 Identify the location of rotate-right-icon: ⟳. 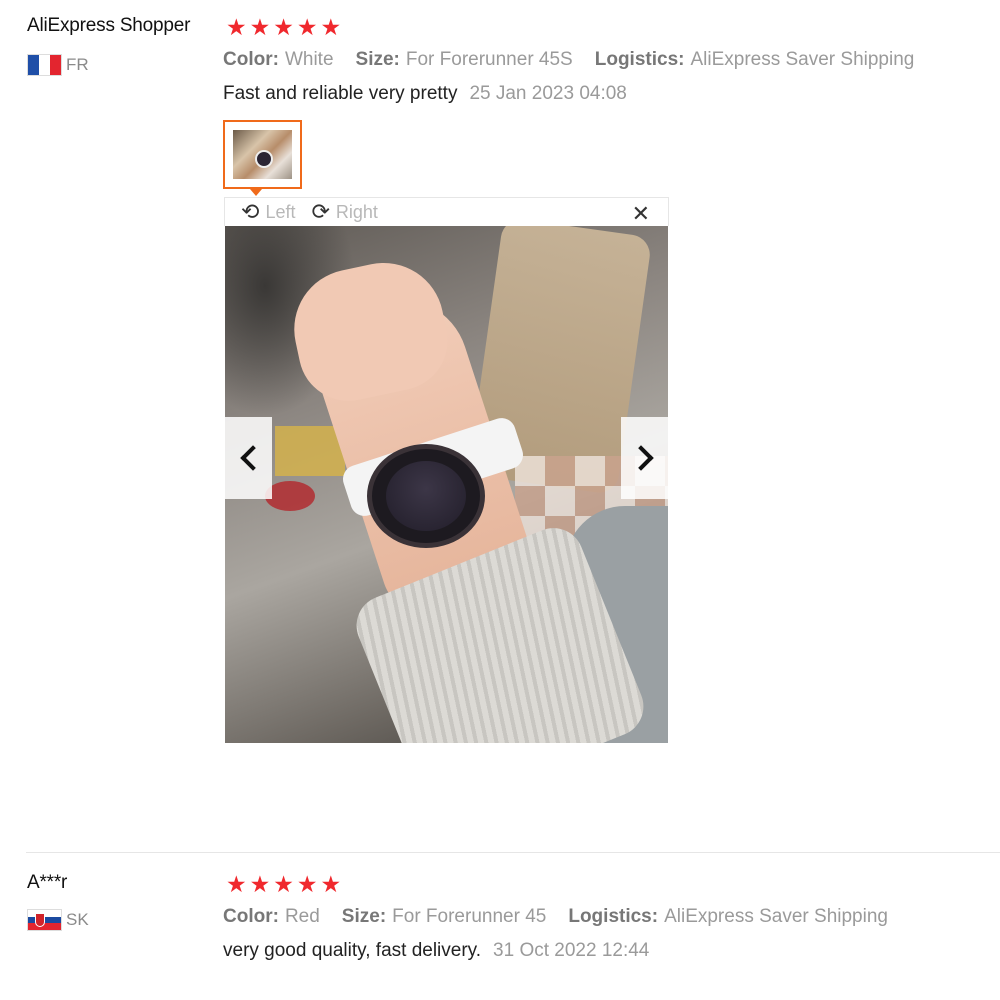
(320, 211).